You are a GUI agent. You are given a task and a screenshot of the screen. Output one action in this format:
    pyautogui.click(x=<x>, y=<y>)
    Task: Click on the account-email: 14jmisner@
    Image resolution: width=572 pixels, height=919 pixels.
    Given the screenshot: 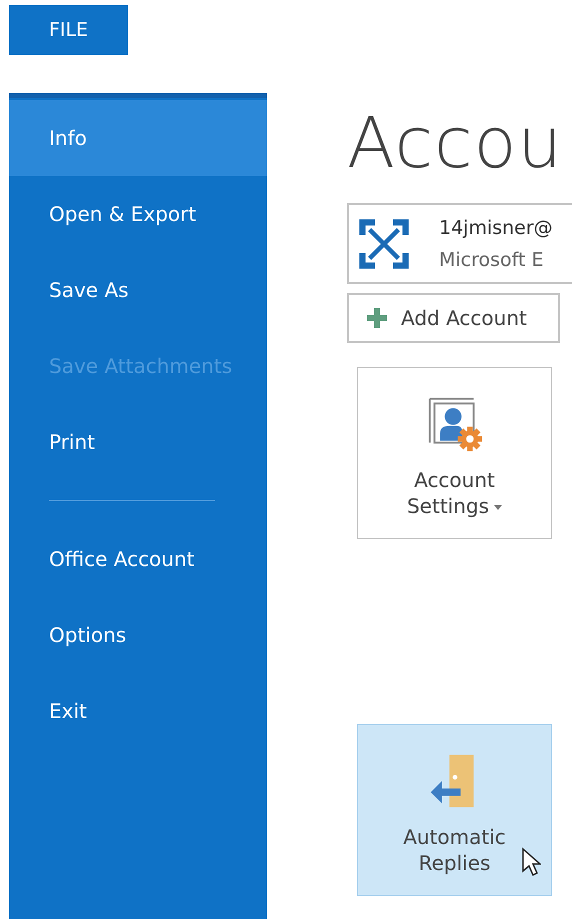 What is the action you would take?
    pyautogui.click(x=496, y=227)
    